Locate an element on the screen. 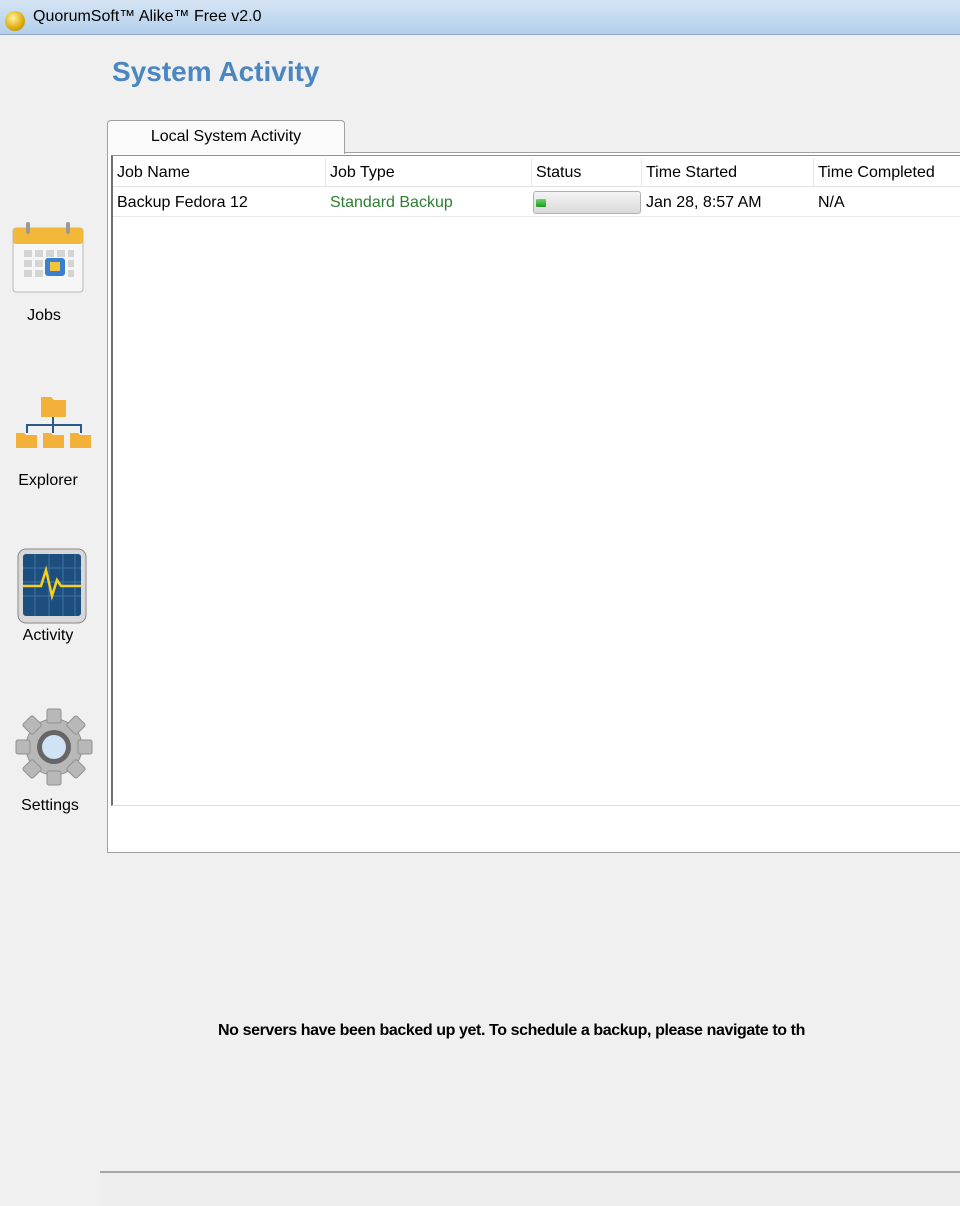 The image size is (960, 1206). gear-icon is located at coordinates (54, 747).